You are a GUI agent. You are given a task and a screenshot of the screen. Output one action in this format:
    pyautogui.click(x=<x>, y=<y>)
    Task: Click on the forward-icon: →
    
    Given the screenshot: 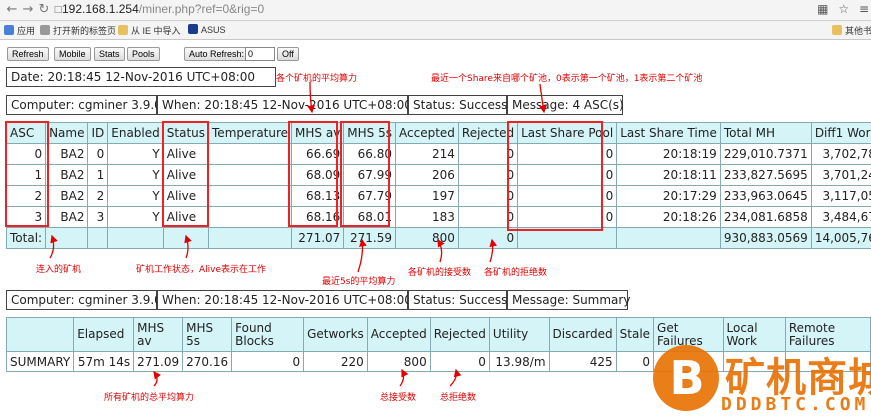 What is the action you would take?
    pyautogui.click(x=28, y=10)
    